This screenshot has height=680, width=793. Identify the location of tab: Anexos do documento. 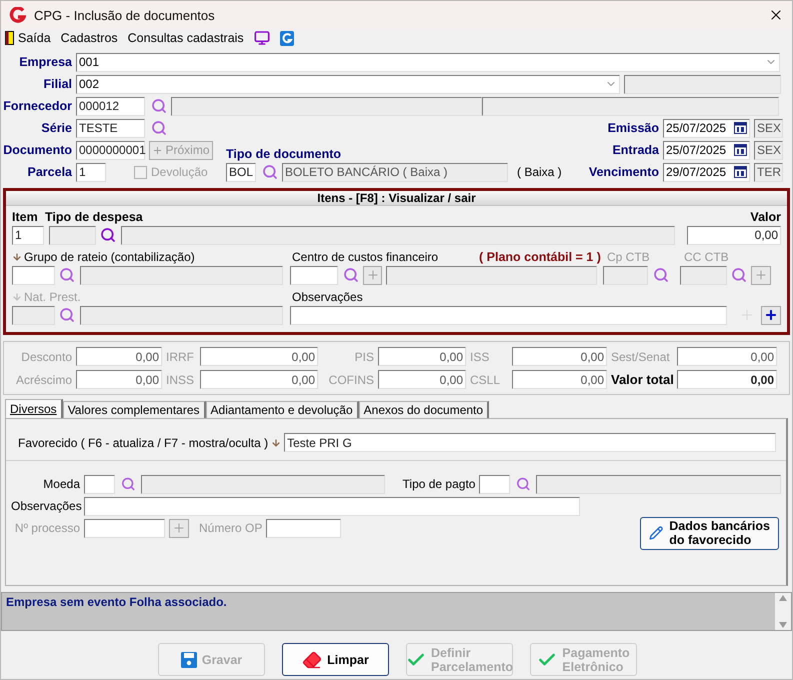
(424, 409).